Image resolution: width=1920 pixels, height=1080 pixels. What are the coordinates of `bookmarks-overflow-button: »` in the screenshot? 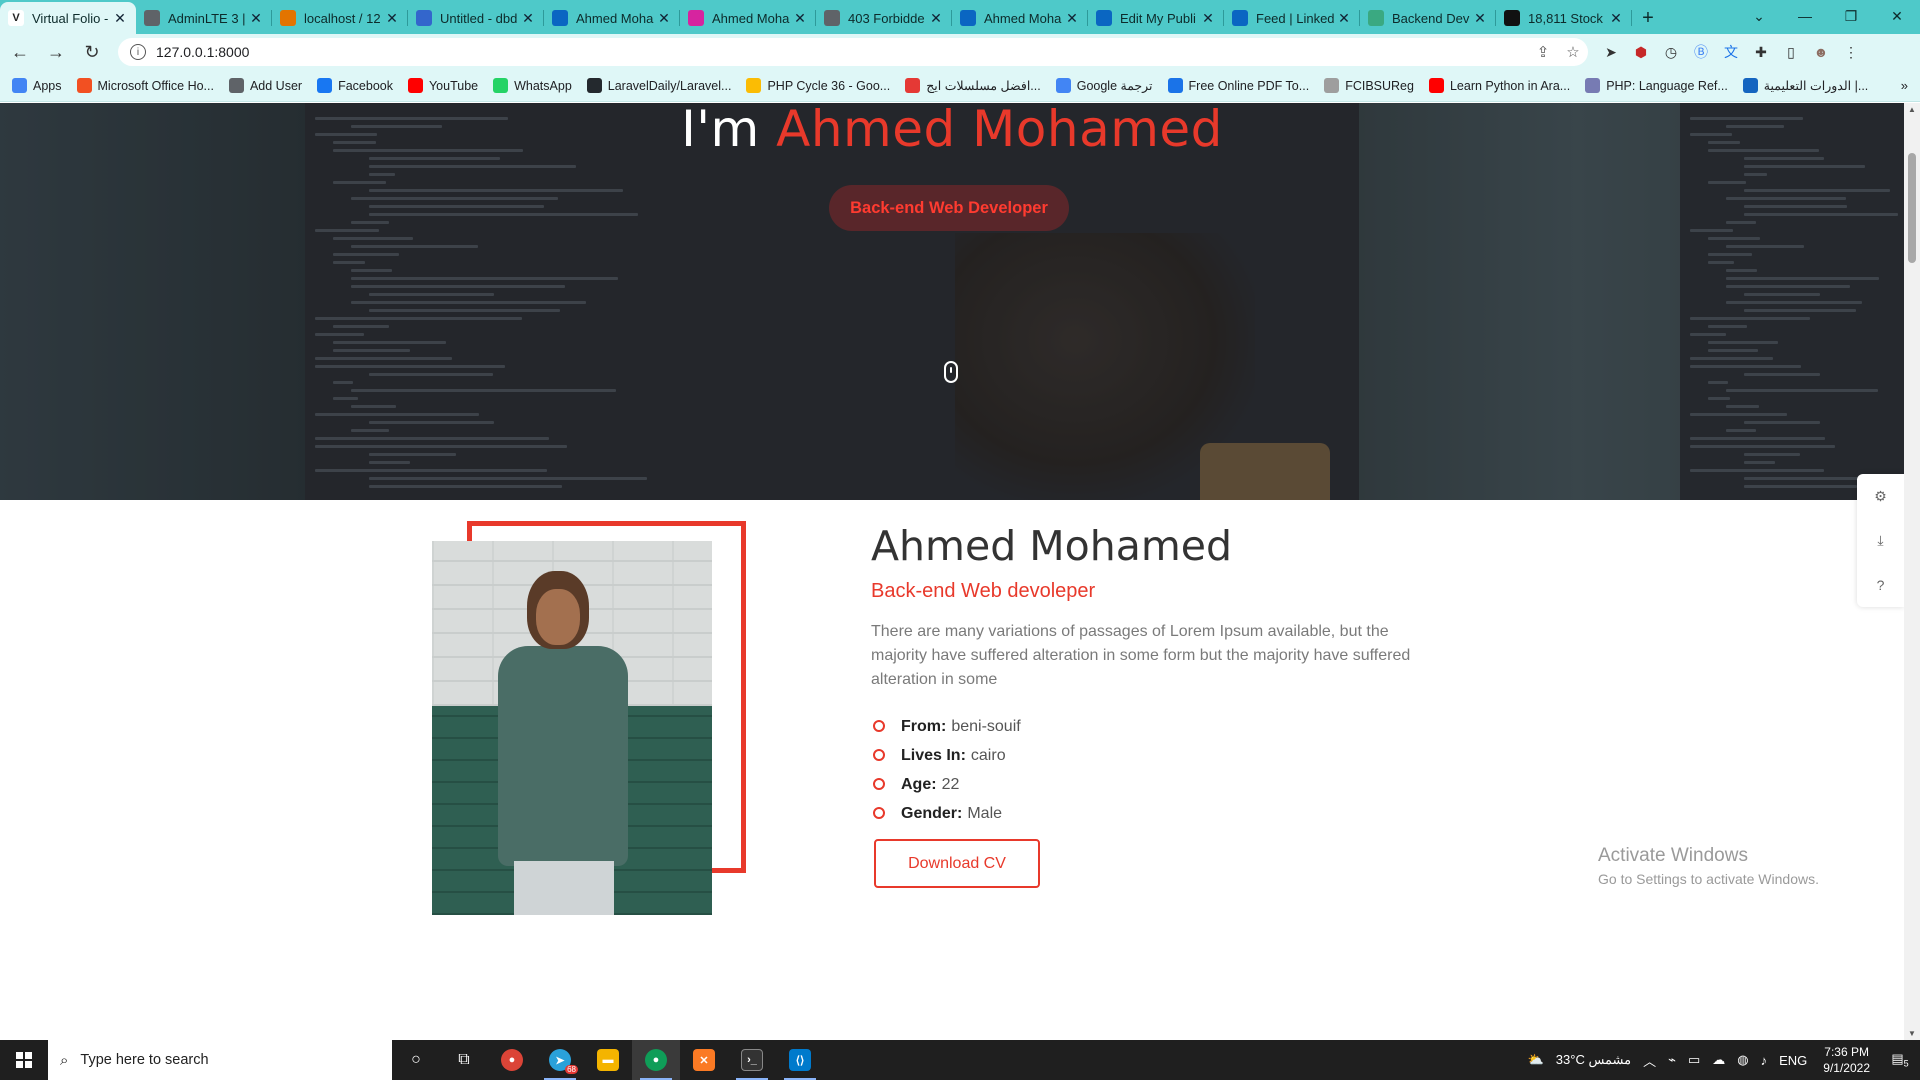 It's located at (1904, 85).